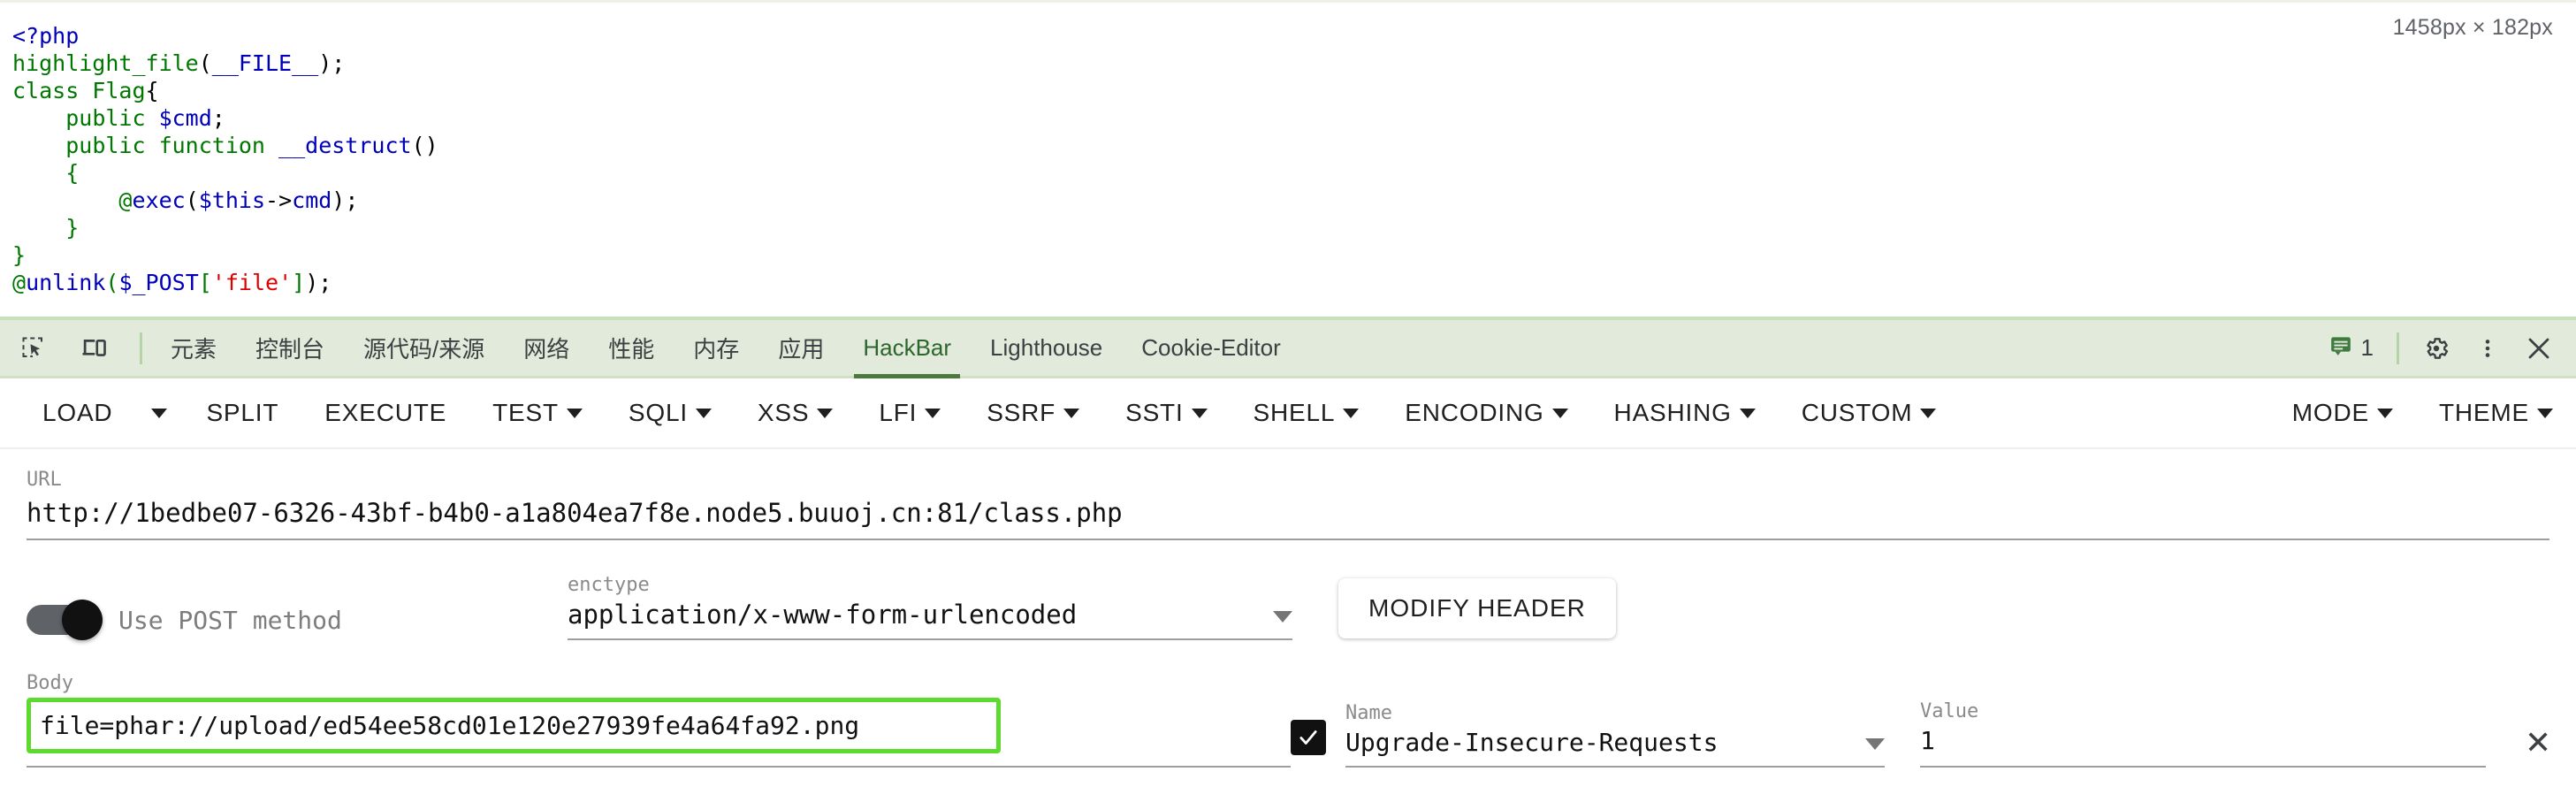 The width and height of the screenshot is (2576, 787). I want to click on device-toolbar-icon, so click(94, 348).